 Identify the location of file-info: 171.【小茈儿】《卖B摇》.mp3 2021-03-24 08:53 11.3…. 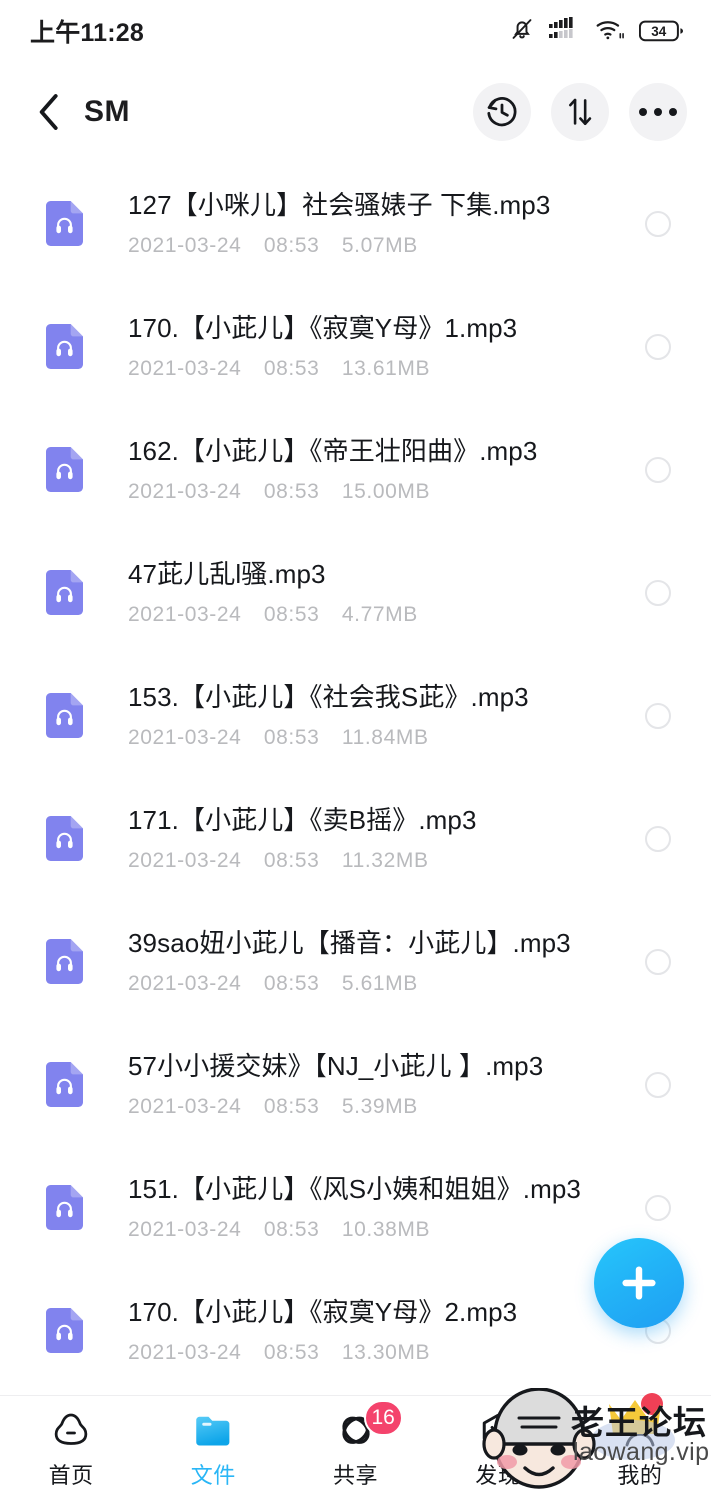
(386, 838).